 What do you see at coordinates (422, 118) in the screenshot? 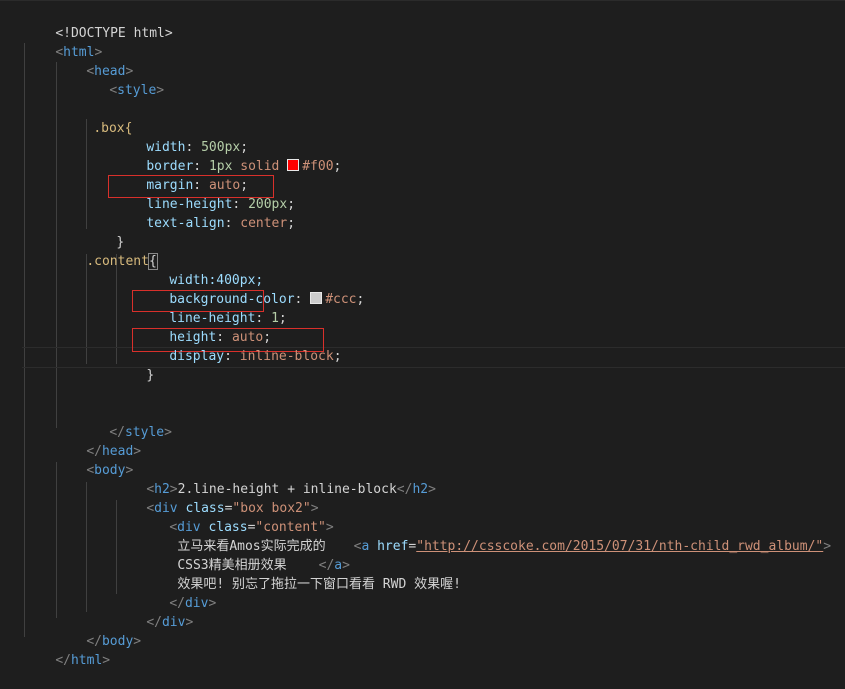
I see `code-line: .box{` at bounding box center [422, 118].